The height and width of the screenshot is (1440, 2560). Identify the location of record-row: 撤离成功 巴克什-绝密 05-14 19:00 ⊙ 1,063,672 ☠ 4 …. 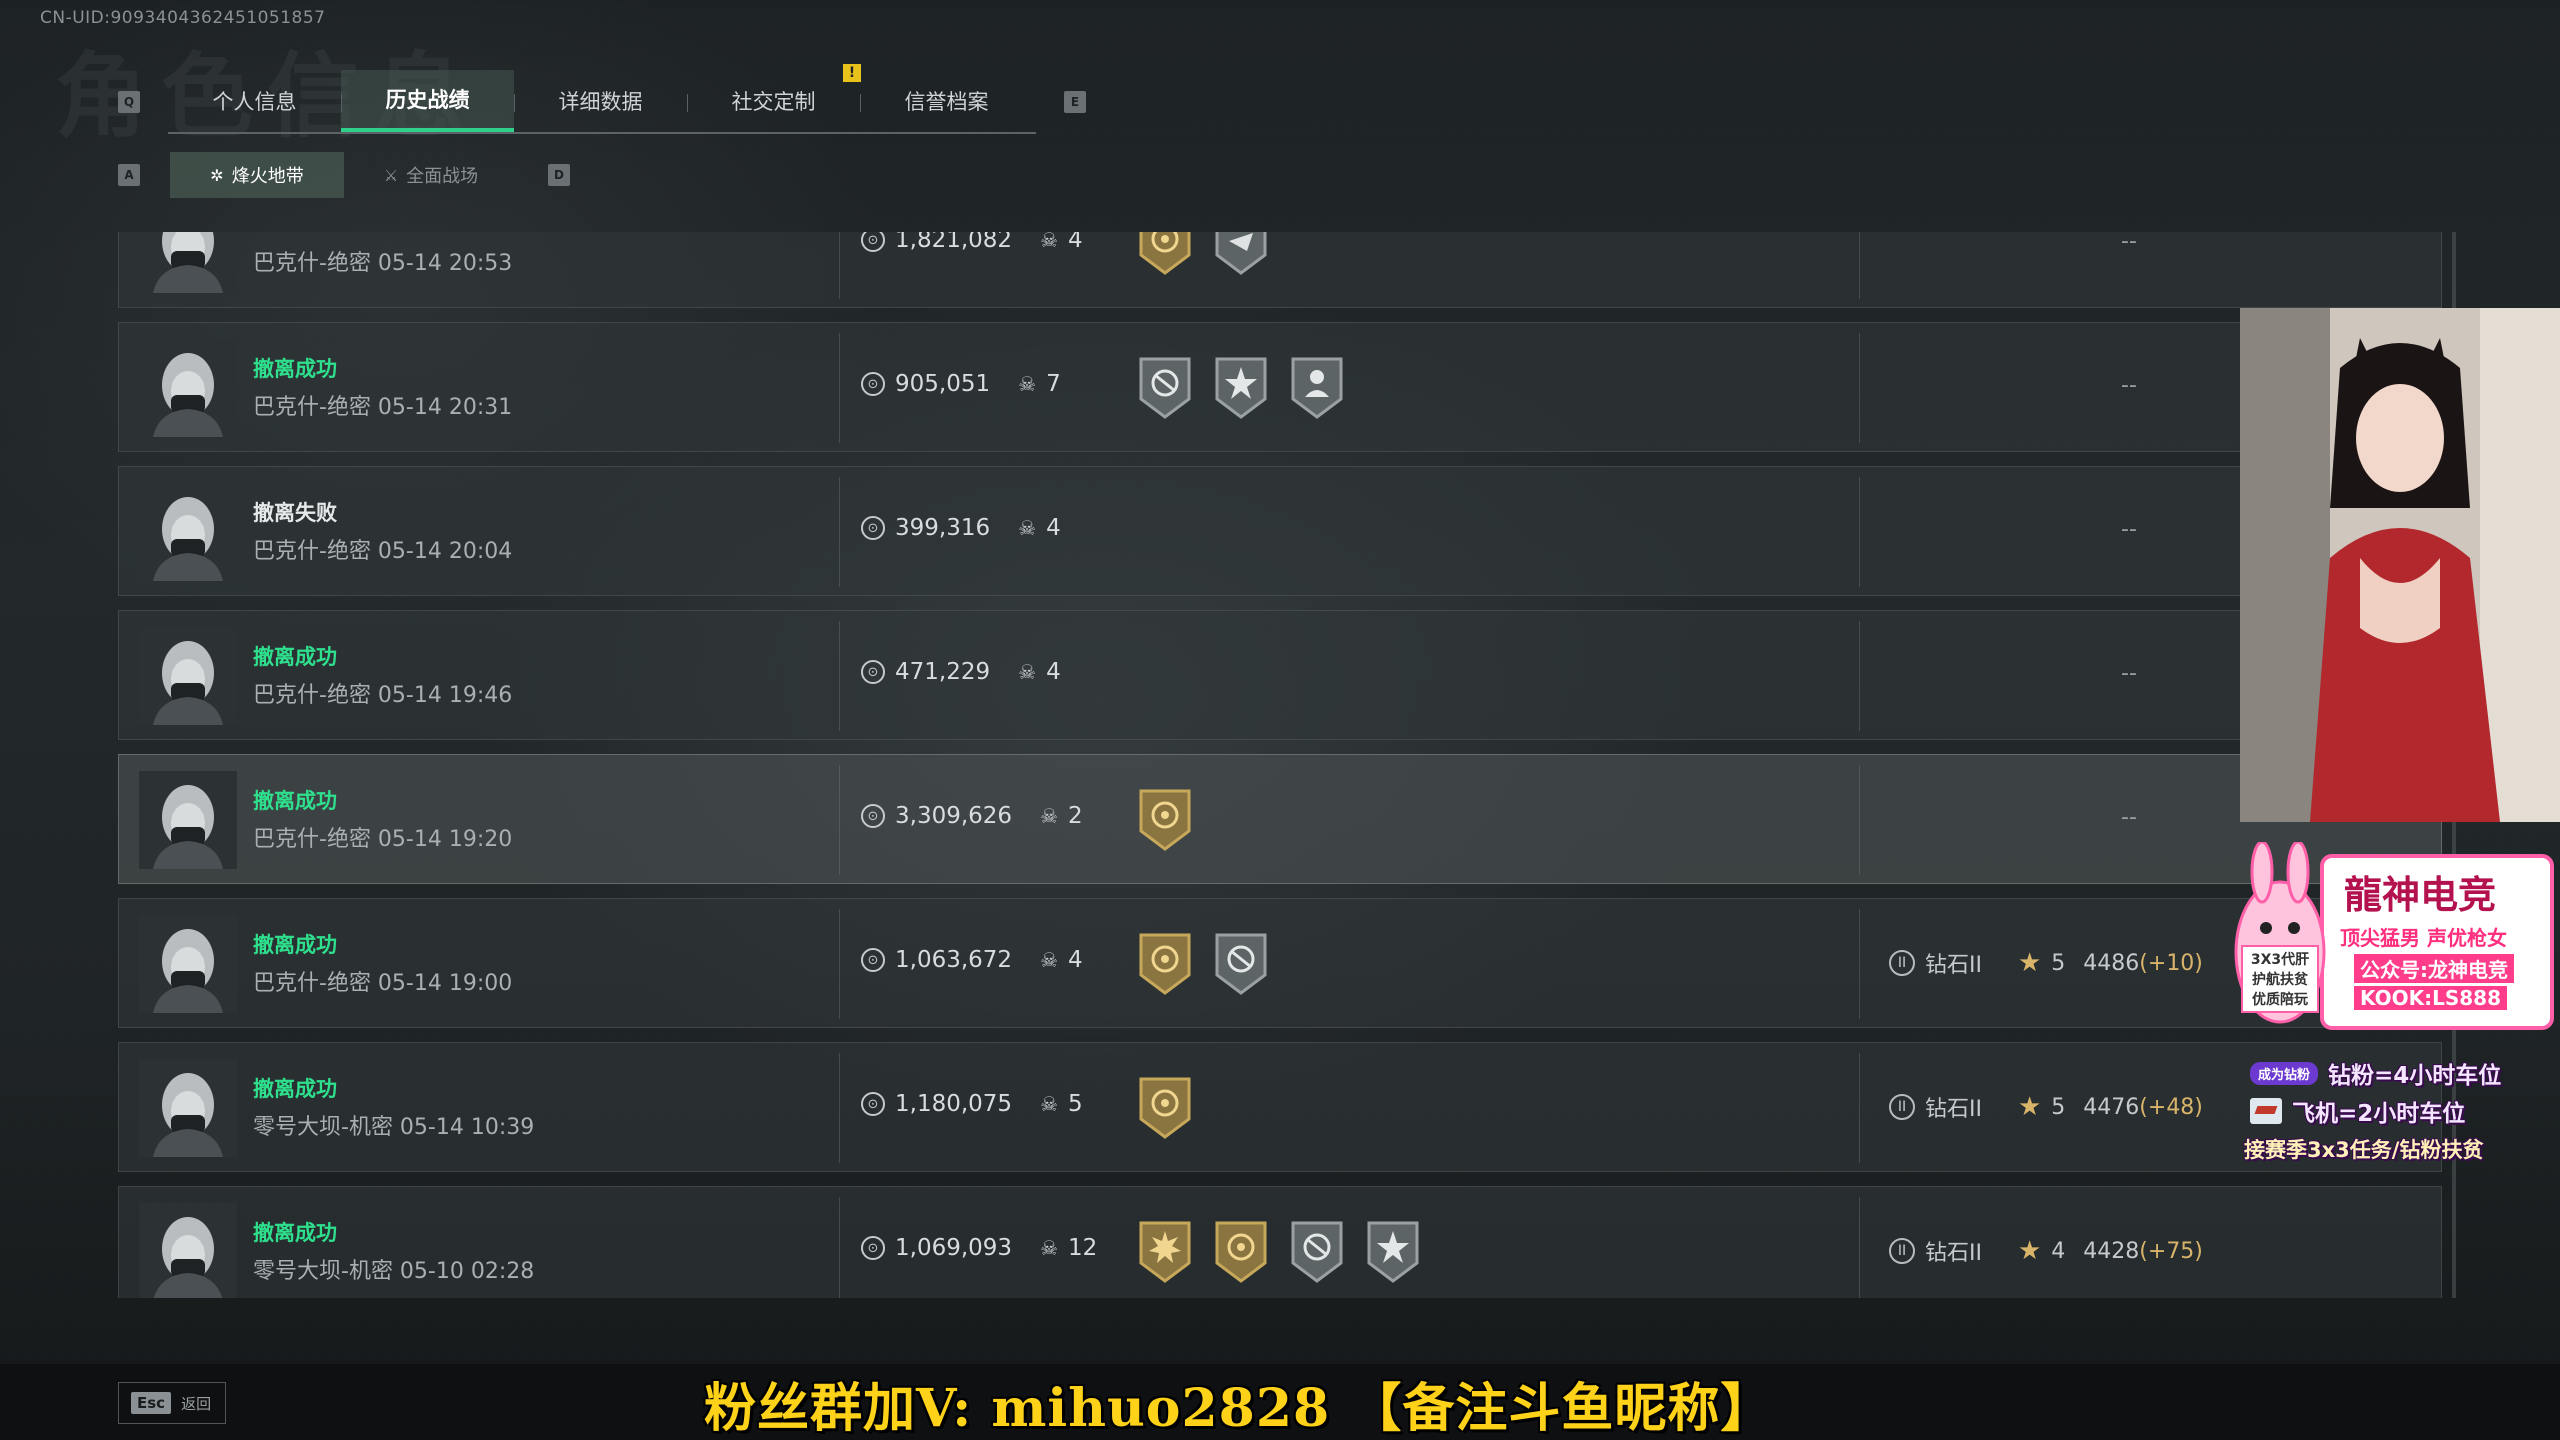
(1280, 963).